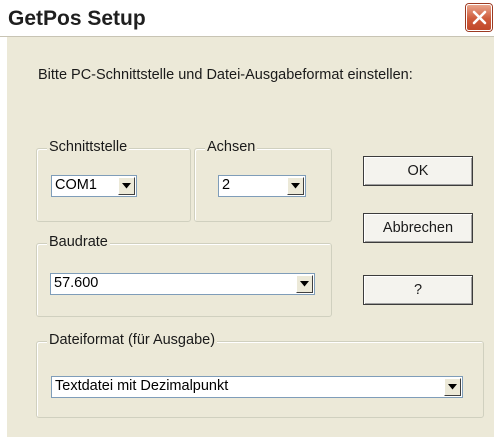 The width and height of the screenshot is (494, 437). Describe the element at coordinates (77, 18) in the screenshot. I see `window-title: GetPos Setup` at that location.